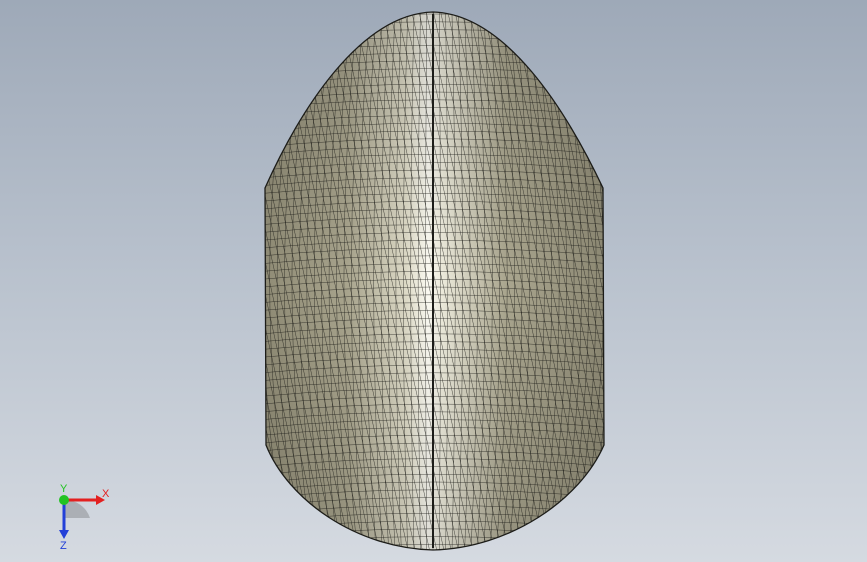 Image resolution: width=867 pixels, height=562 pixels. What do you see at coordinates (63, 545) in the screenshot?
I see `z-axis-label: Z` at bounding box center [63, 545].